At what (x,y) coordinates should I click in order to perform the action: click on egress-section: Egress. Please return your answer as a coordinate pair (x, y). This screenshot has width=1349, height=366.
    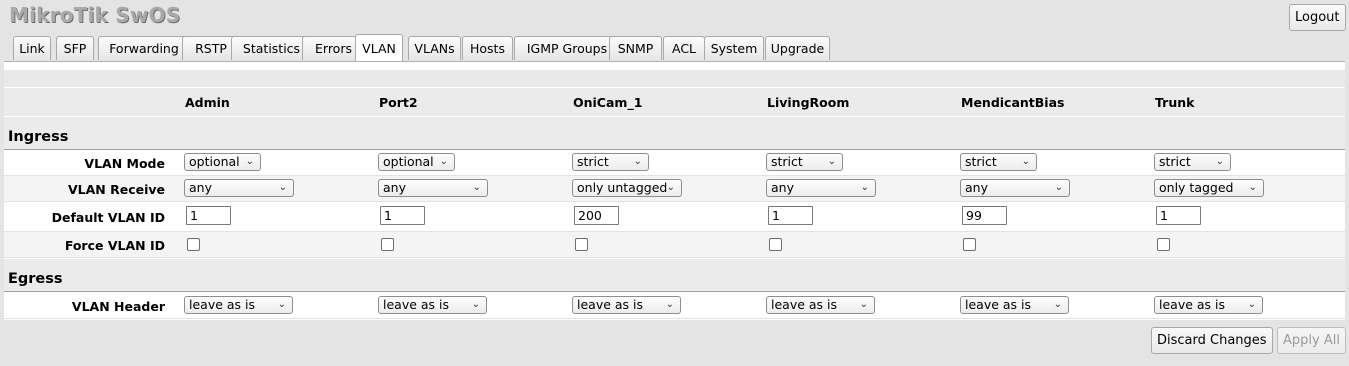
    Looking at the image, I should click on (674, 275).